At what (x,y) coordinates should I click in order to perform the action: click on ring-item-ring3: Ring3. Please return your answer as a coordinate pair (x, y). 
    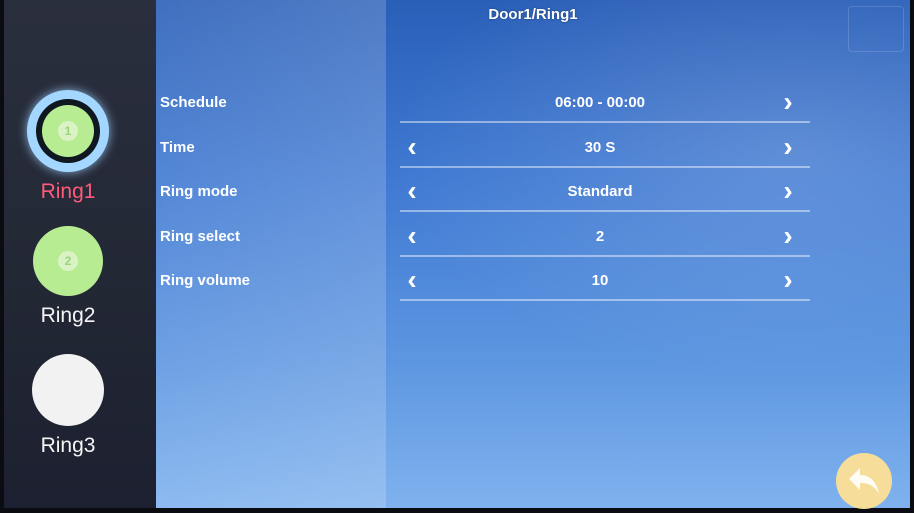
    Looking at the image, I should click on (68, 406).